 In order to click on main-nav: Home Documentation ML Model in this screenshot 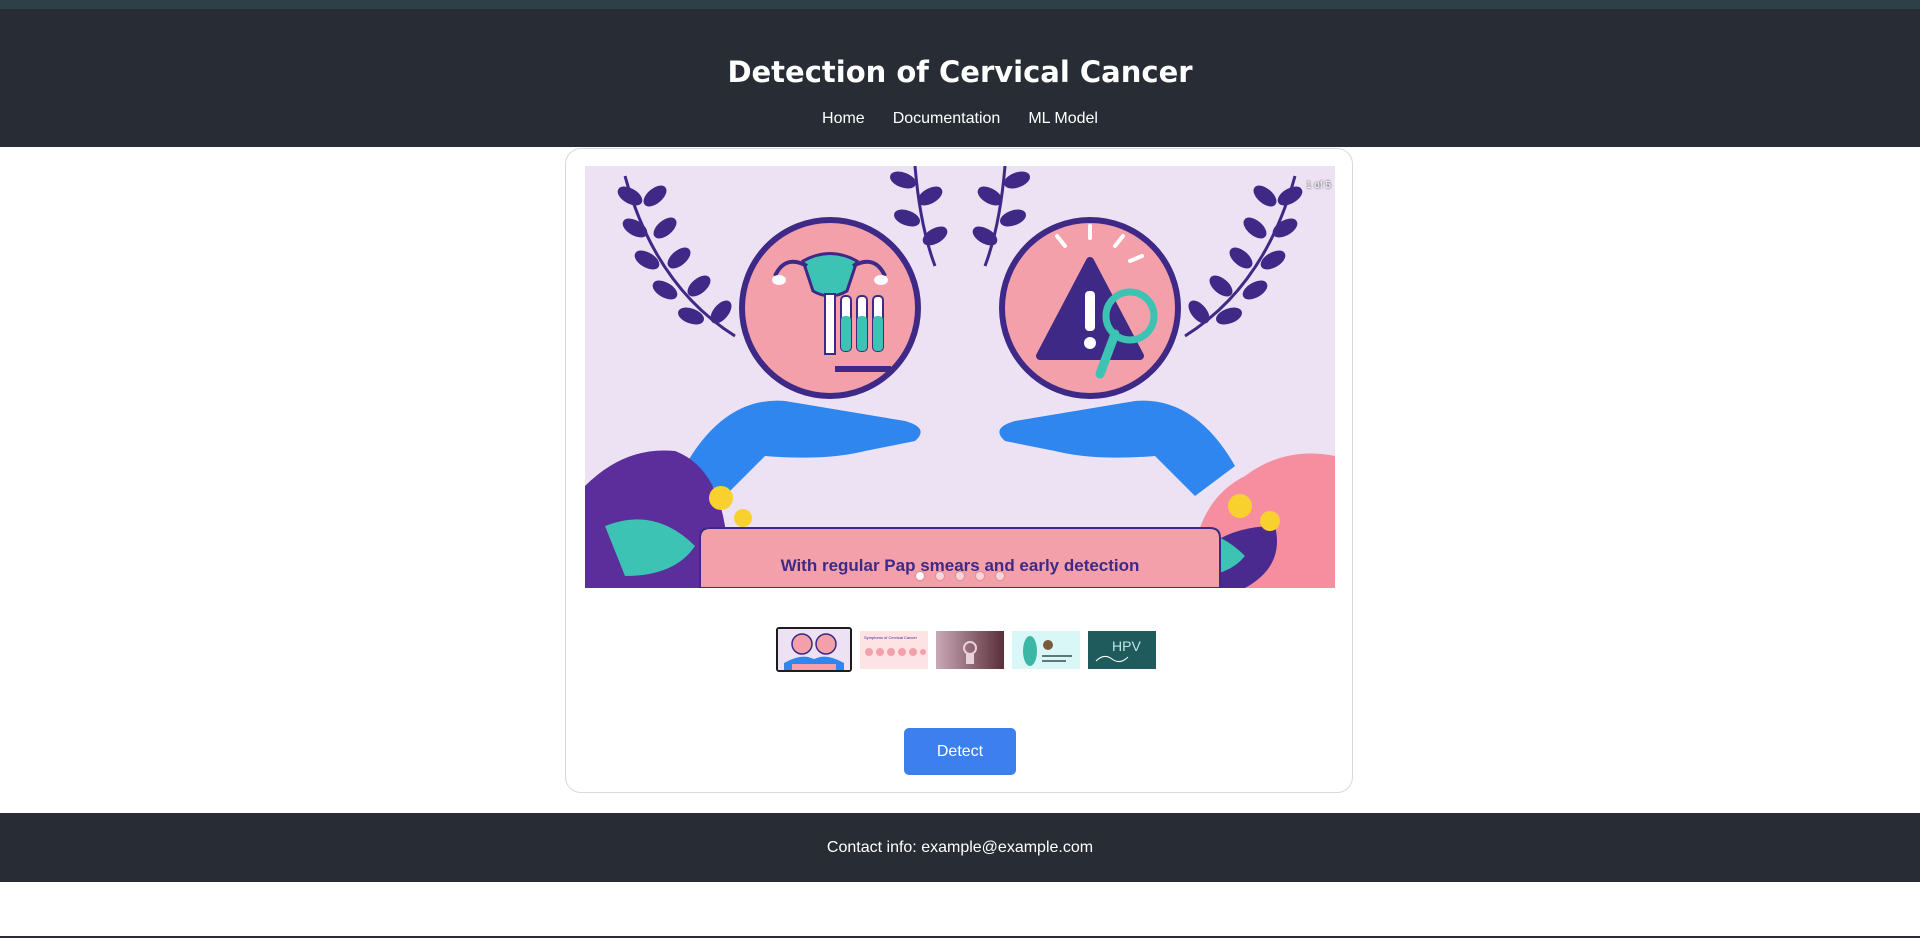, I will do `click(960, 119)`.